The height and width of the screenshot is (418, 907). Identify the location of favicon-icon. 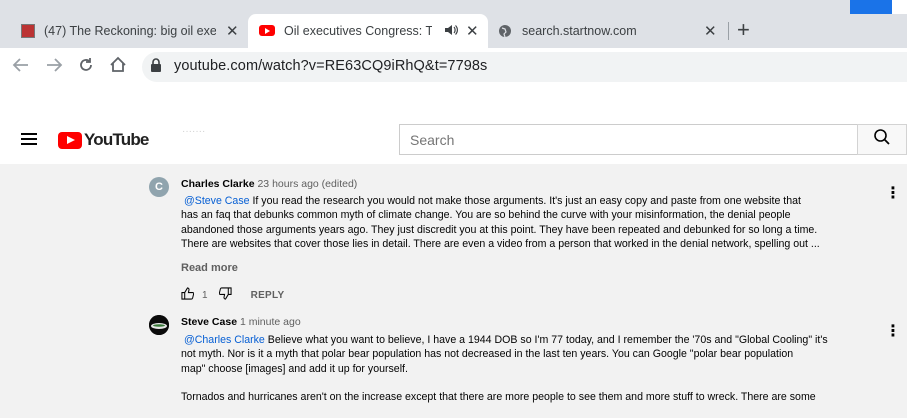
(28, 31).